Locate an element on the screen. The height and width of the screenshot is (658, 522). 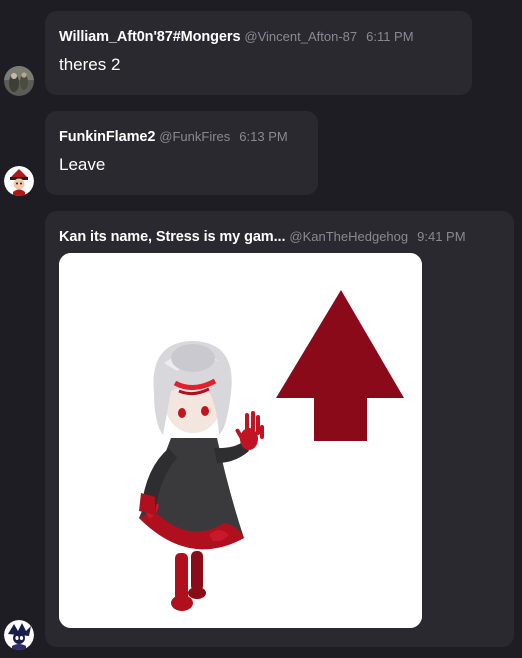
message-text: theres 2 is located at coordinates (90, 64).